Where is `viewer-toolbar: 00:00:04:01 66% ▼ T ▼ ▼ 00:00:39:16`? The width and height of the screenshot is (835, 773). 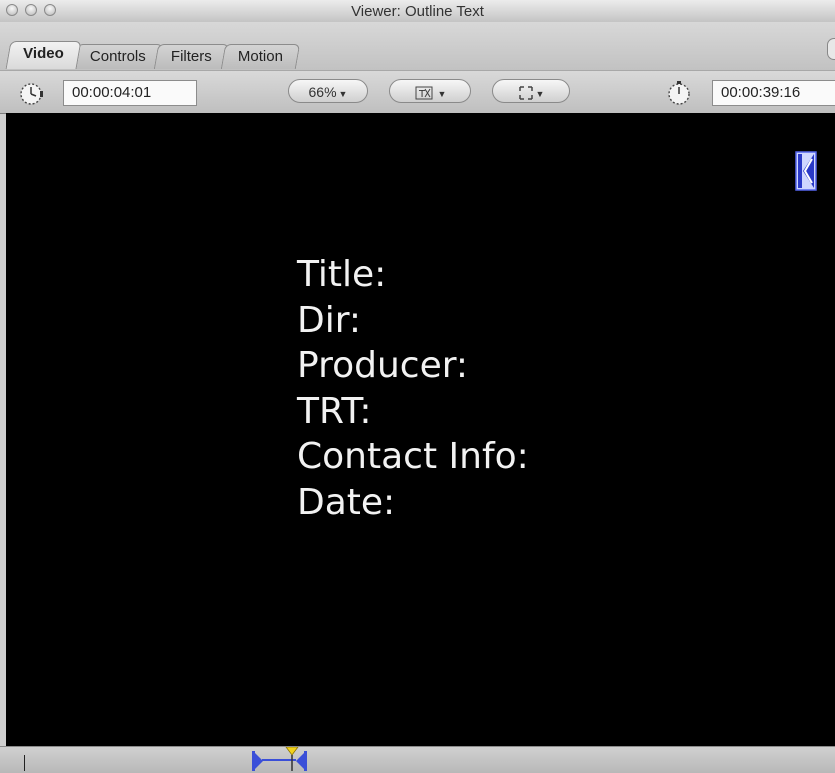 viewer-toolbar: 00:00:04:01 66% ▼ T ▼ ▼ 00:00:39:16 is located at coordinates (417, 92).